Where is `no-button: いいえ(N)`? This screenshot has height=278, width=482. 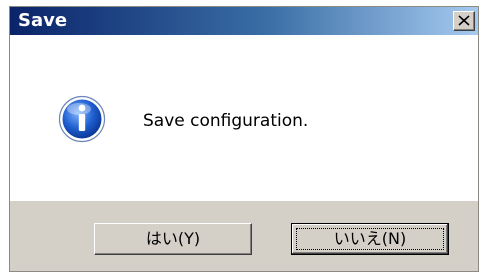
no-button: いいえ(N) is located at coordinates (370, 239).